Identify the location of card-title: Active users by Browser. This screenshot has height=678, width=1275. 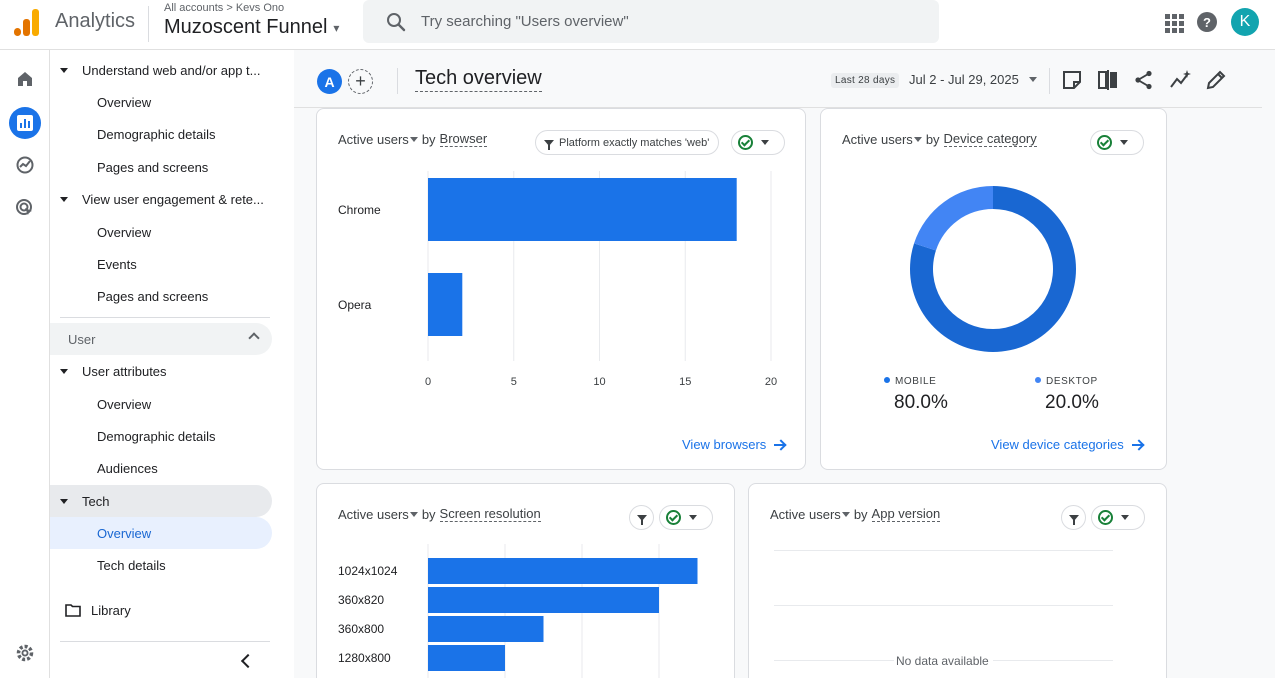
(413, 139).